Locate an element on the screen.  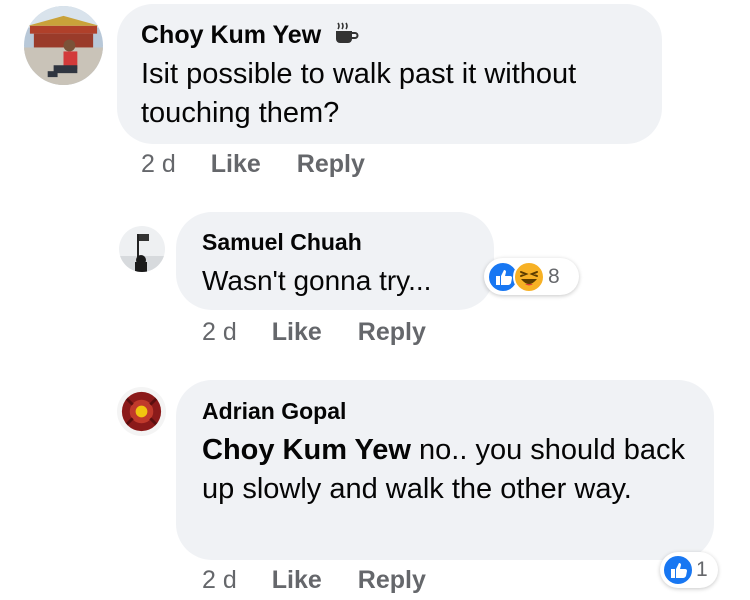
coffee-cup-icon is located at coordinates (346, 36).